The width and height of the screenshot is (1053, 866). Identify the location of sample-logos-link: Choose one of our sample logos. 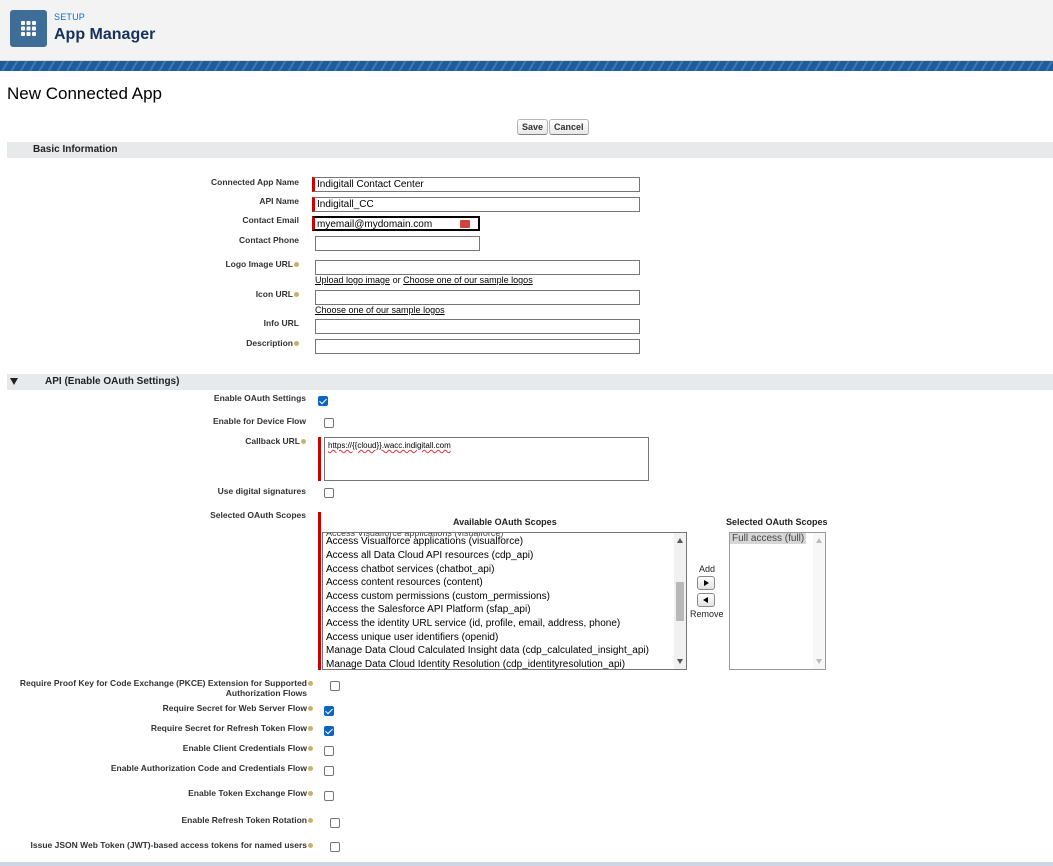
(468, 280).